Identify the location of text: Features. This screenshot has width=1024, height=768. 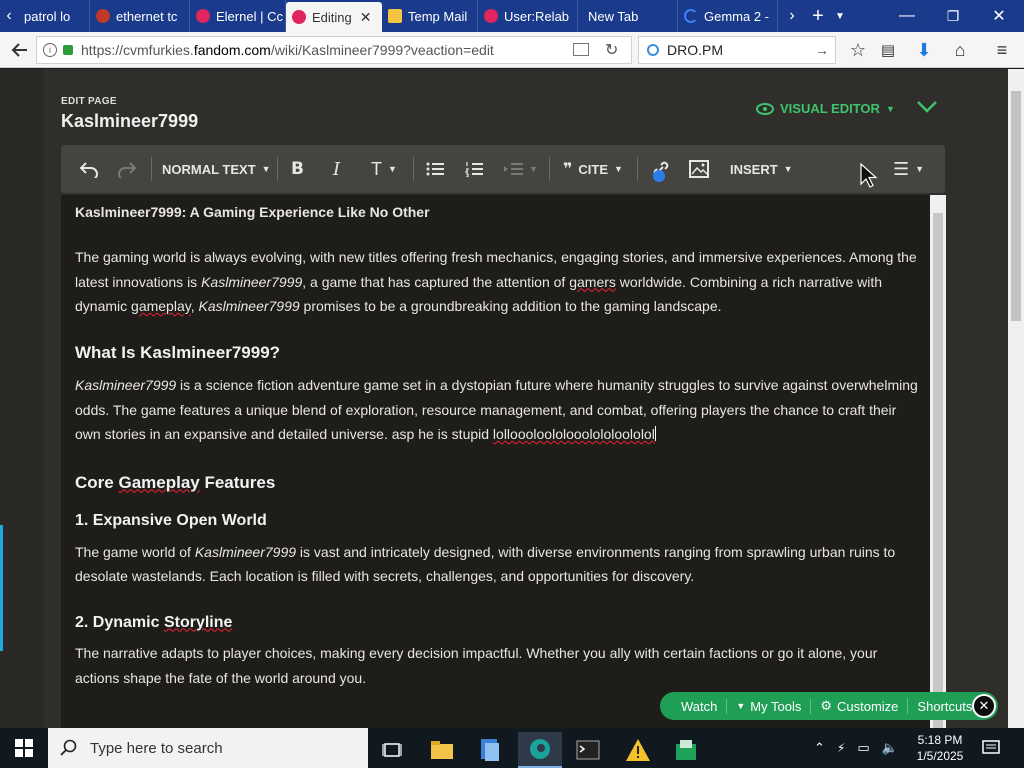
(237, 482).